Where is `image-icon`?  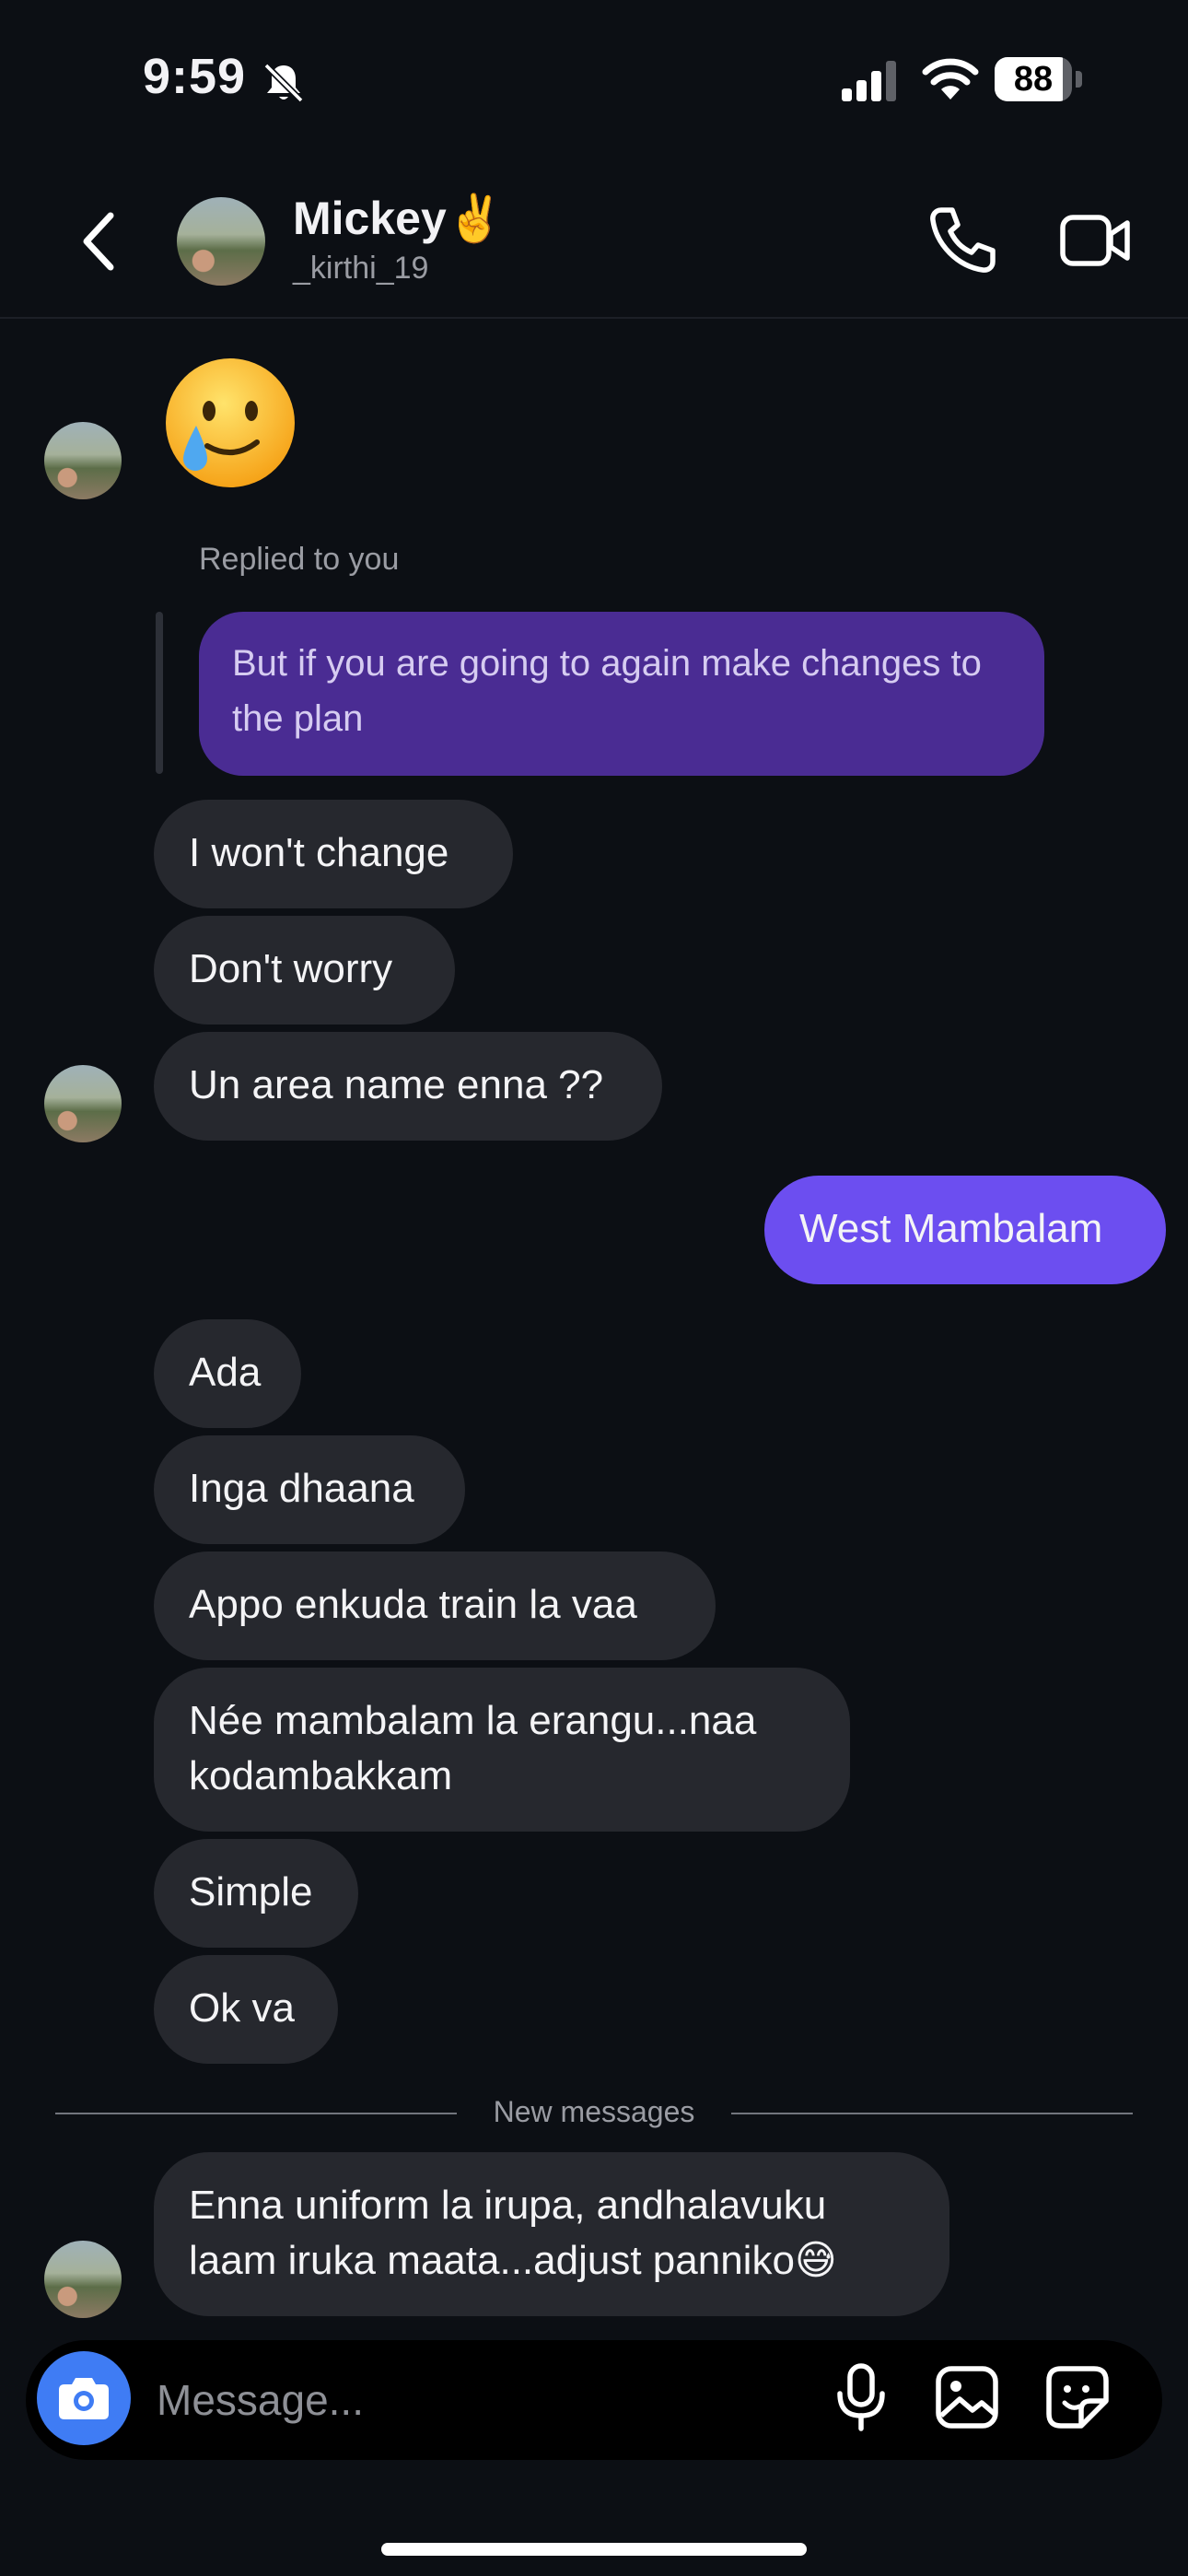
image-icon is located at coordinates (967, 2397).